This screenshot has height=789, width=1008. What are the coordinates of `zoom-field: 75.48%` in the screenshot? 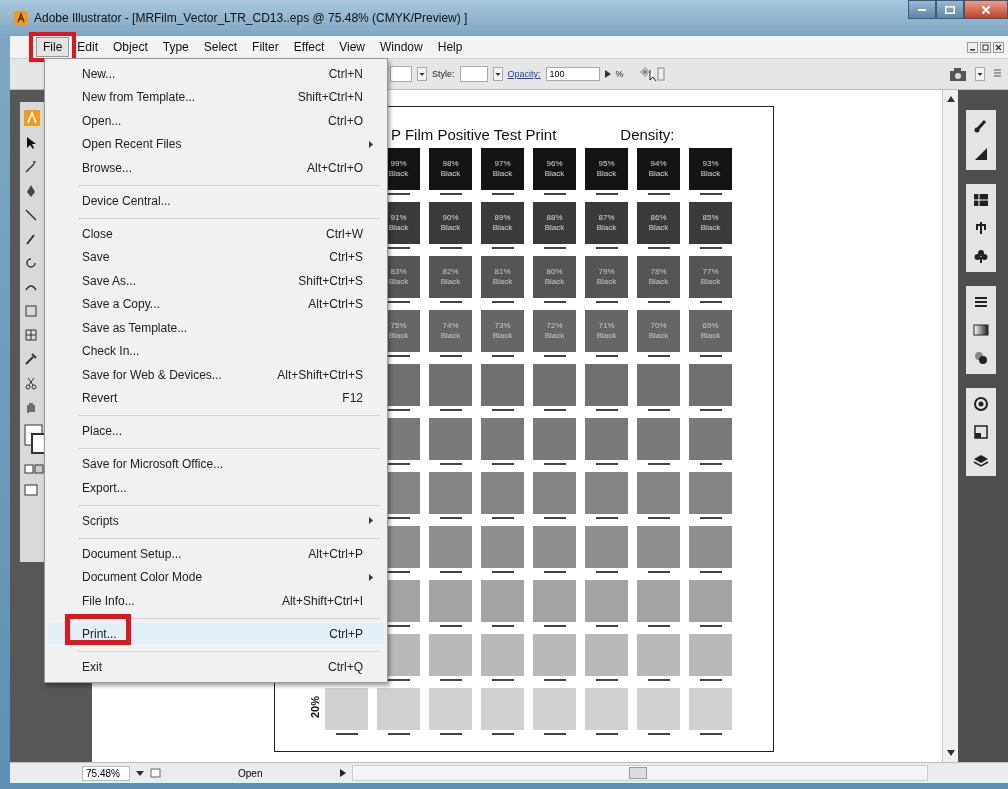 It's located at (106, 773).